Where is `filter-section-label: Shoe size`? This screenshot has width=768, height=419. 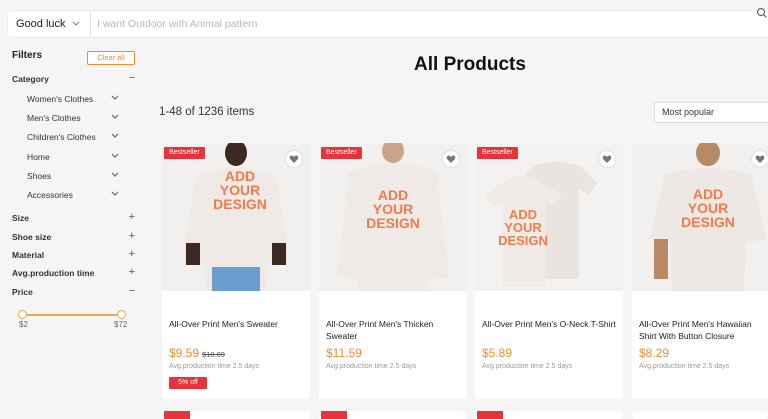
filter-section-label: Shoe size is located at coordinates (32, 237).